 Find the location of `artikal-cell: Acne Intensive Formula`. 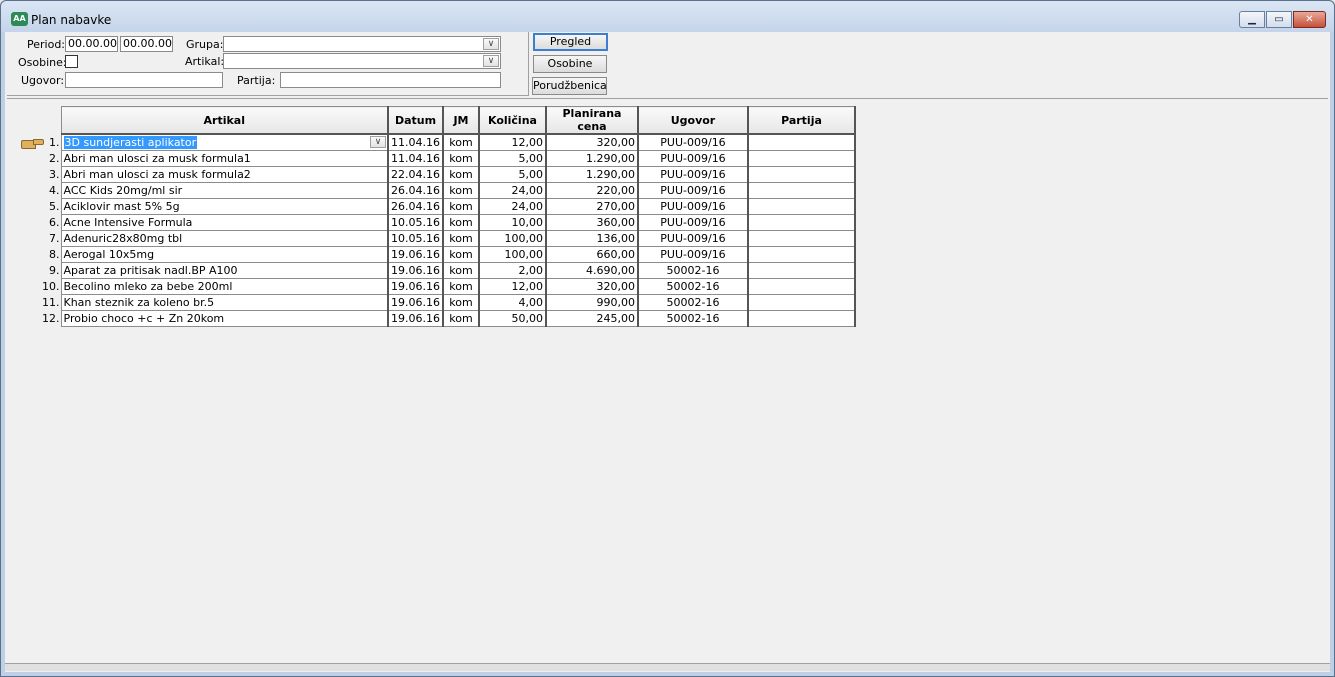

artikal-cell: Acne Intensive Formula is located at coordinates (224, 222).